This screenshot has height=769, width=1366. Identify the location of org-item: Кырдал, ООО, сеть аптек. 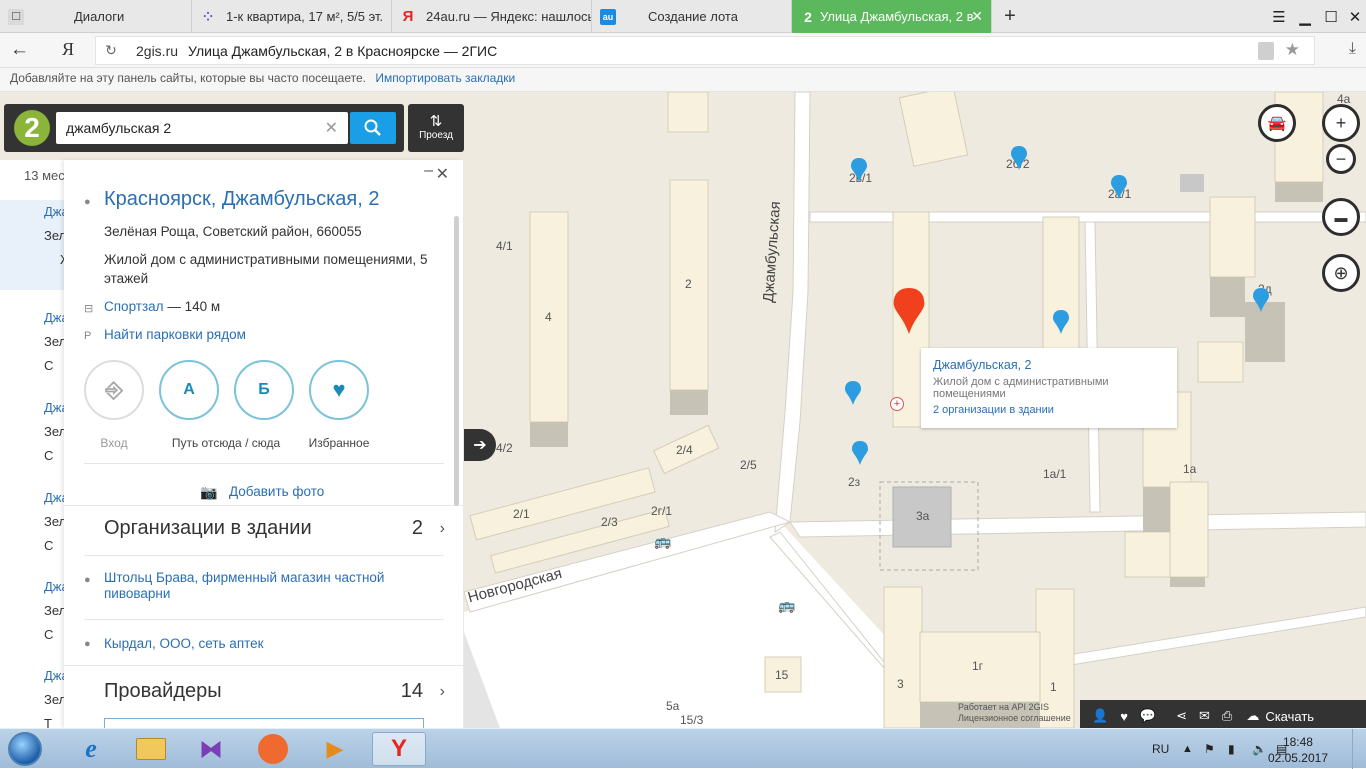
(264, 644).